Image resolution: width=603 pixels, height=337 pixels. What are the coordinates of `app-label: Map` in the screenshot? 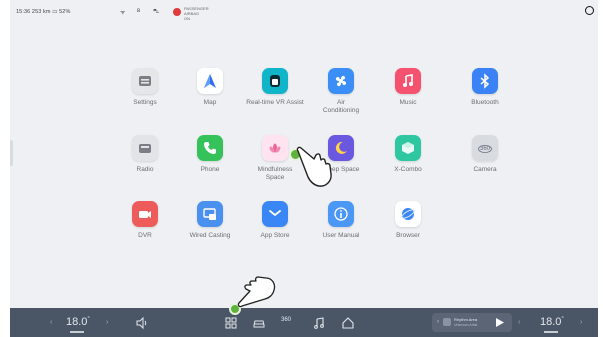 It's located at (210, 102).